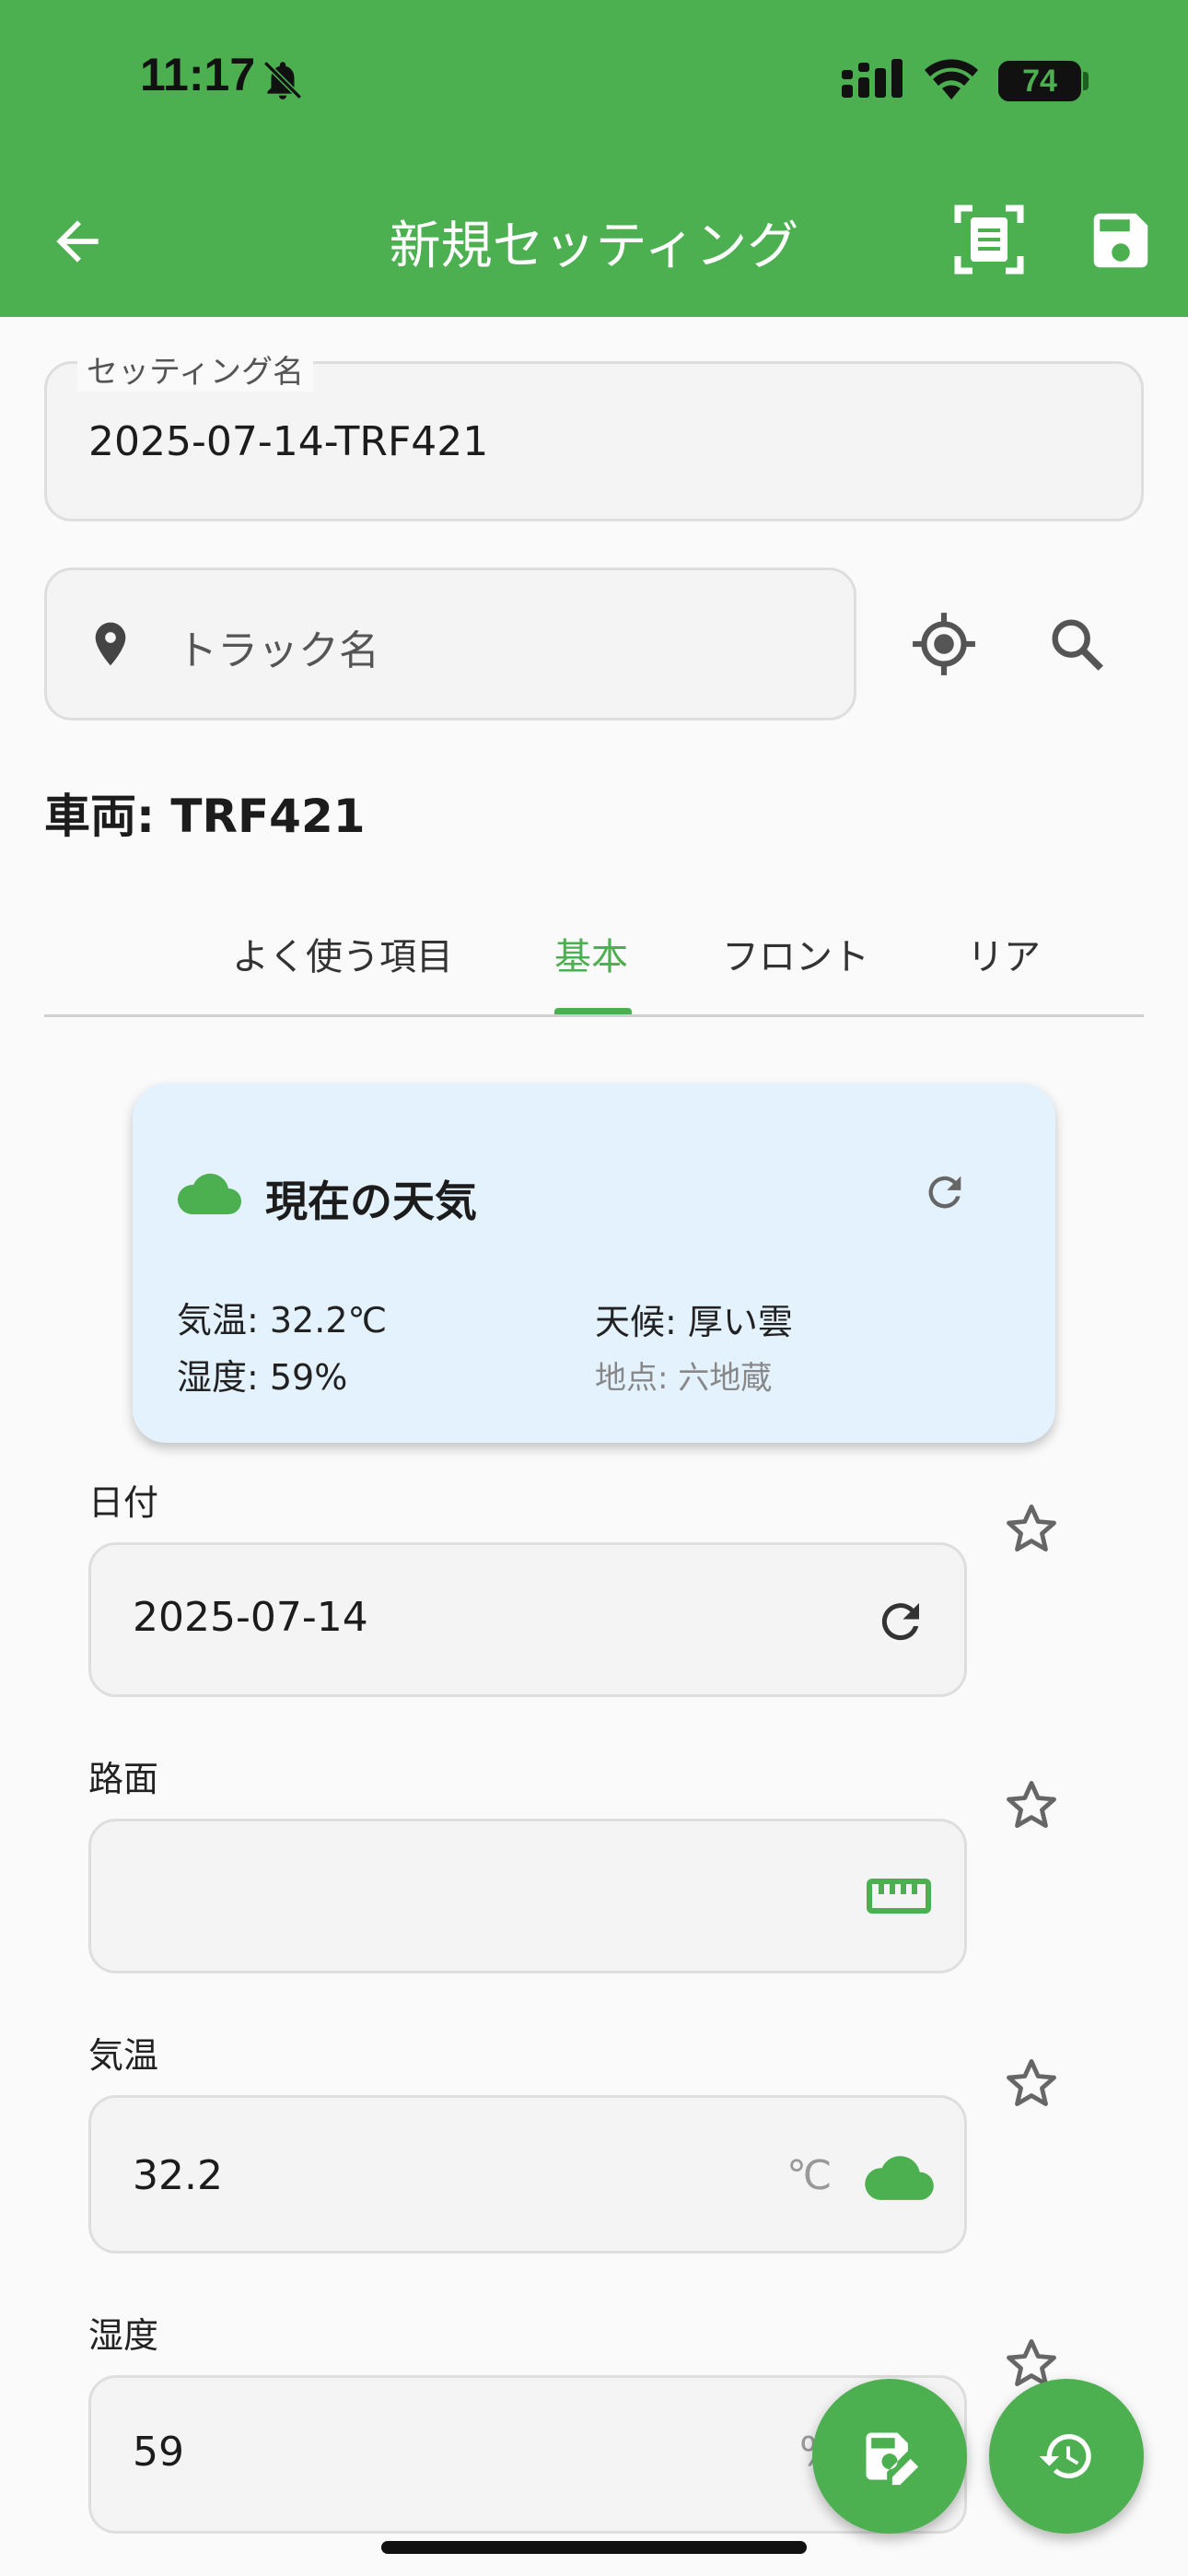  Describe the element at coordinates (124, 2055) in the screenshot. I see `temperature-label: 気温` at that location.